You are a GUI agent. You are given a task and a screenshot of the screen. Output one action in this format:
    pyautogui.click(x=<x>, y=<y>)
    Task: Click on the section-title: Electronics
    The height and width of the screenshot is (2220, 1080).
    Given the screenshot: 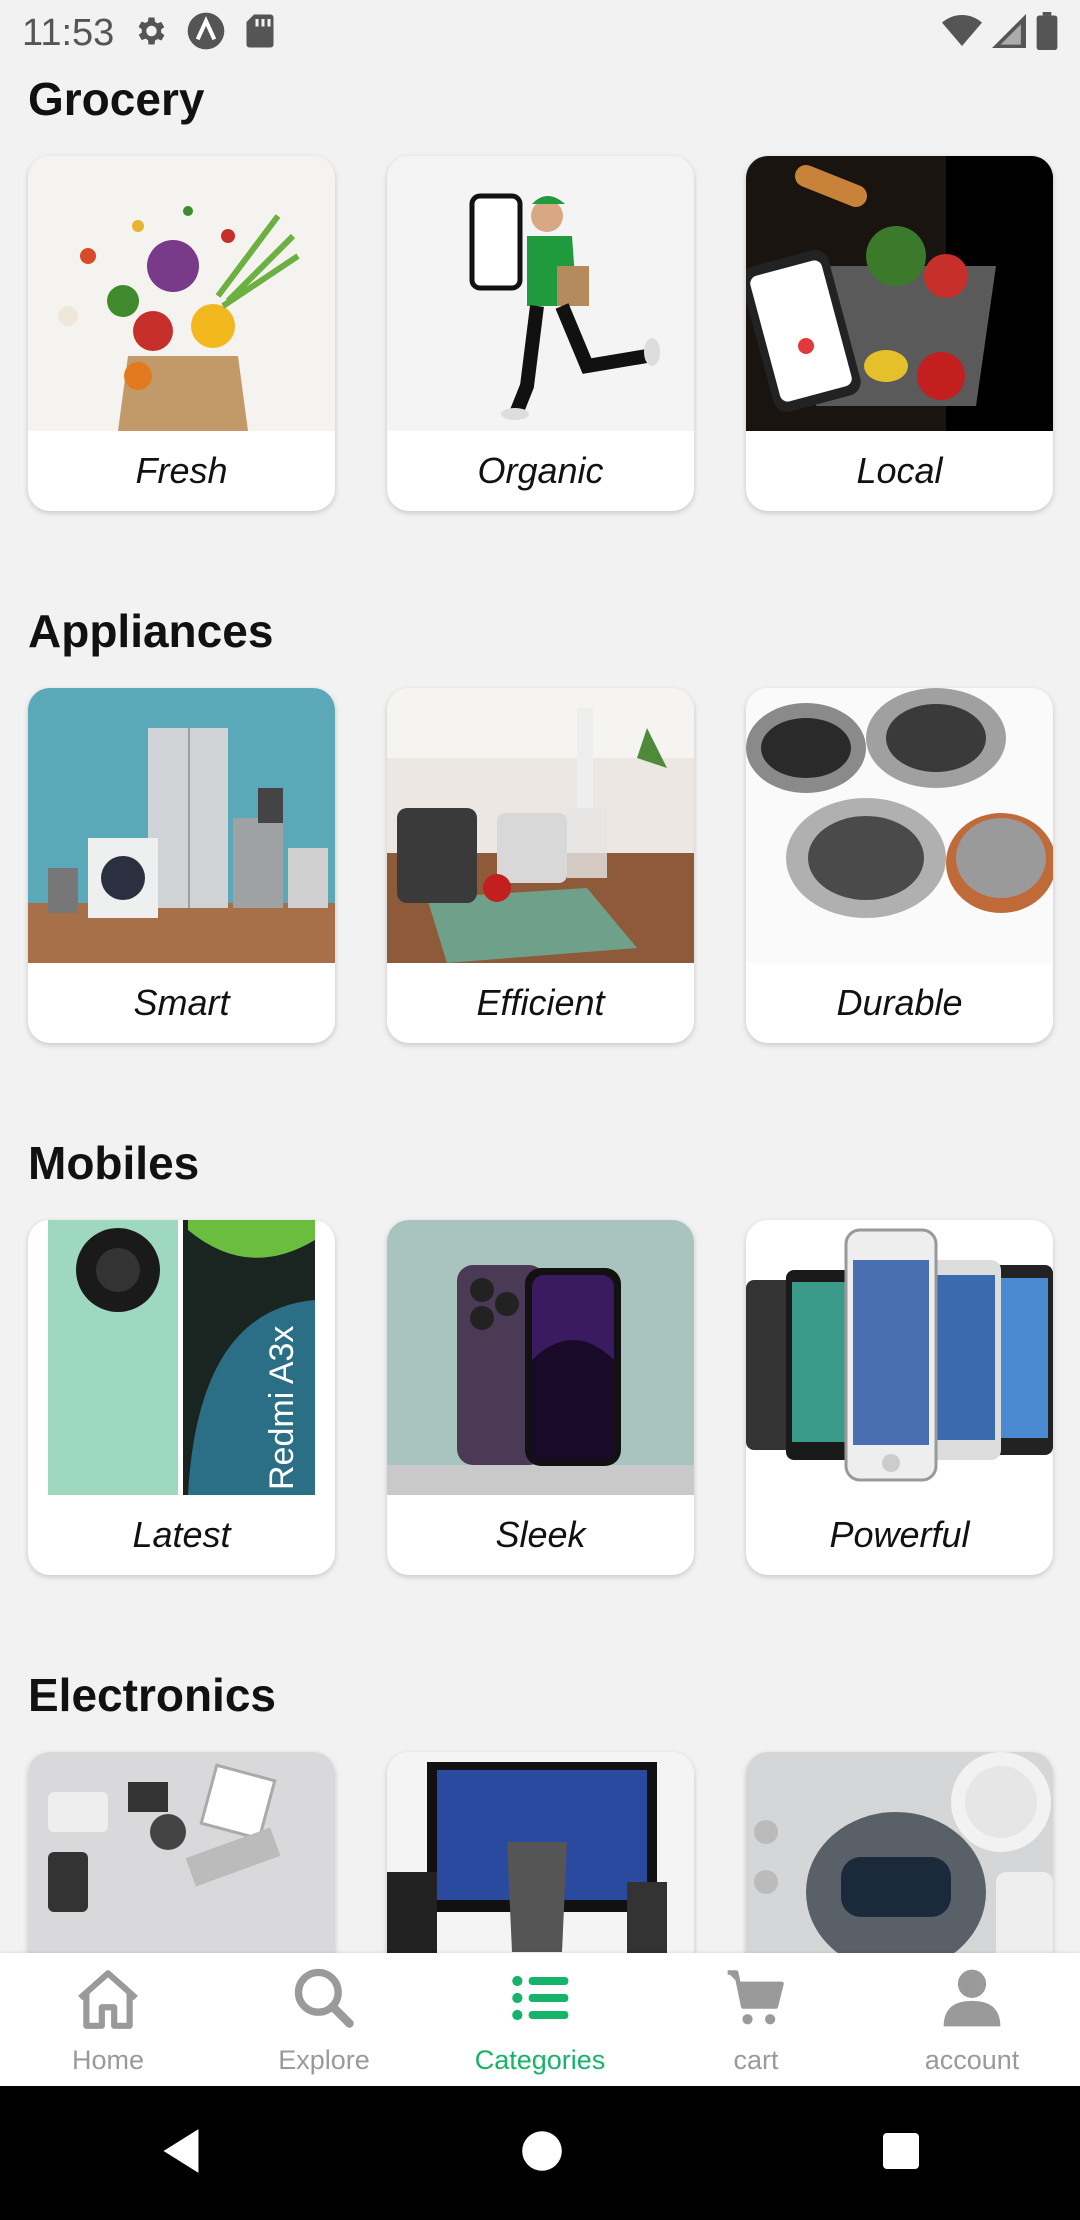 What is the action you would take?
    pyautogui.click(x=152, y=1695)
    